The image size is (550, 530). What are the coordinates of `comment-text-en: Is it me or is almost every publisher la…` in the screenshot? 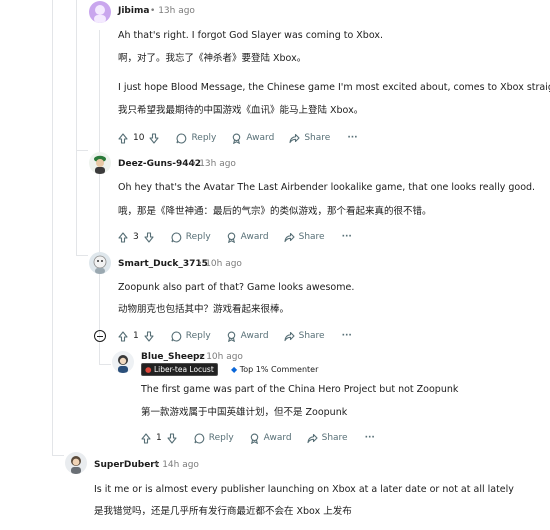 It's located at (304, 489).